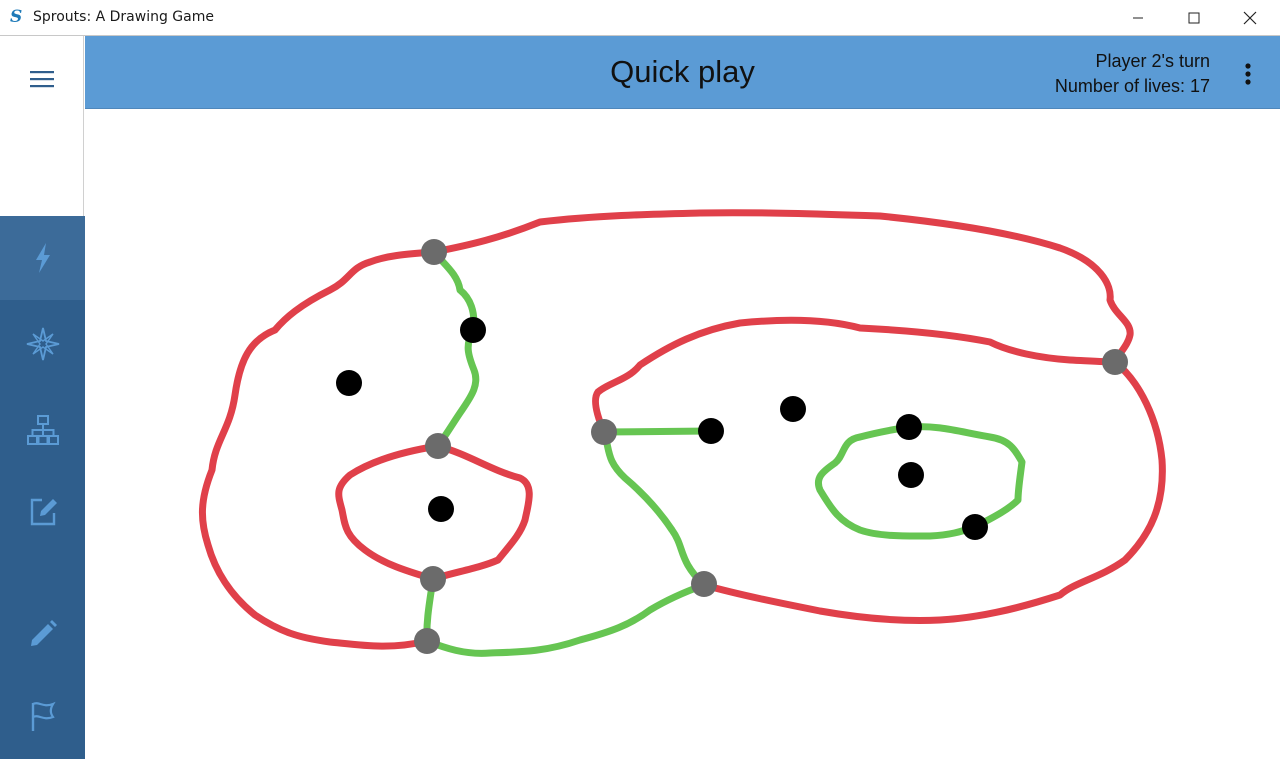 Image resolution: width=1280 pixels, height=759 pixels. I want to click on green-curve-link, so click(657, 431).